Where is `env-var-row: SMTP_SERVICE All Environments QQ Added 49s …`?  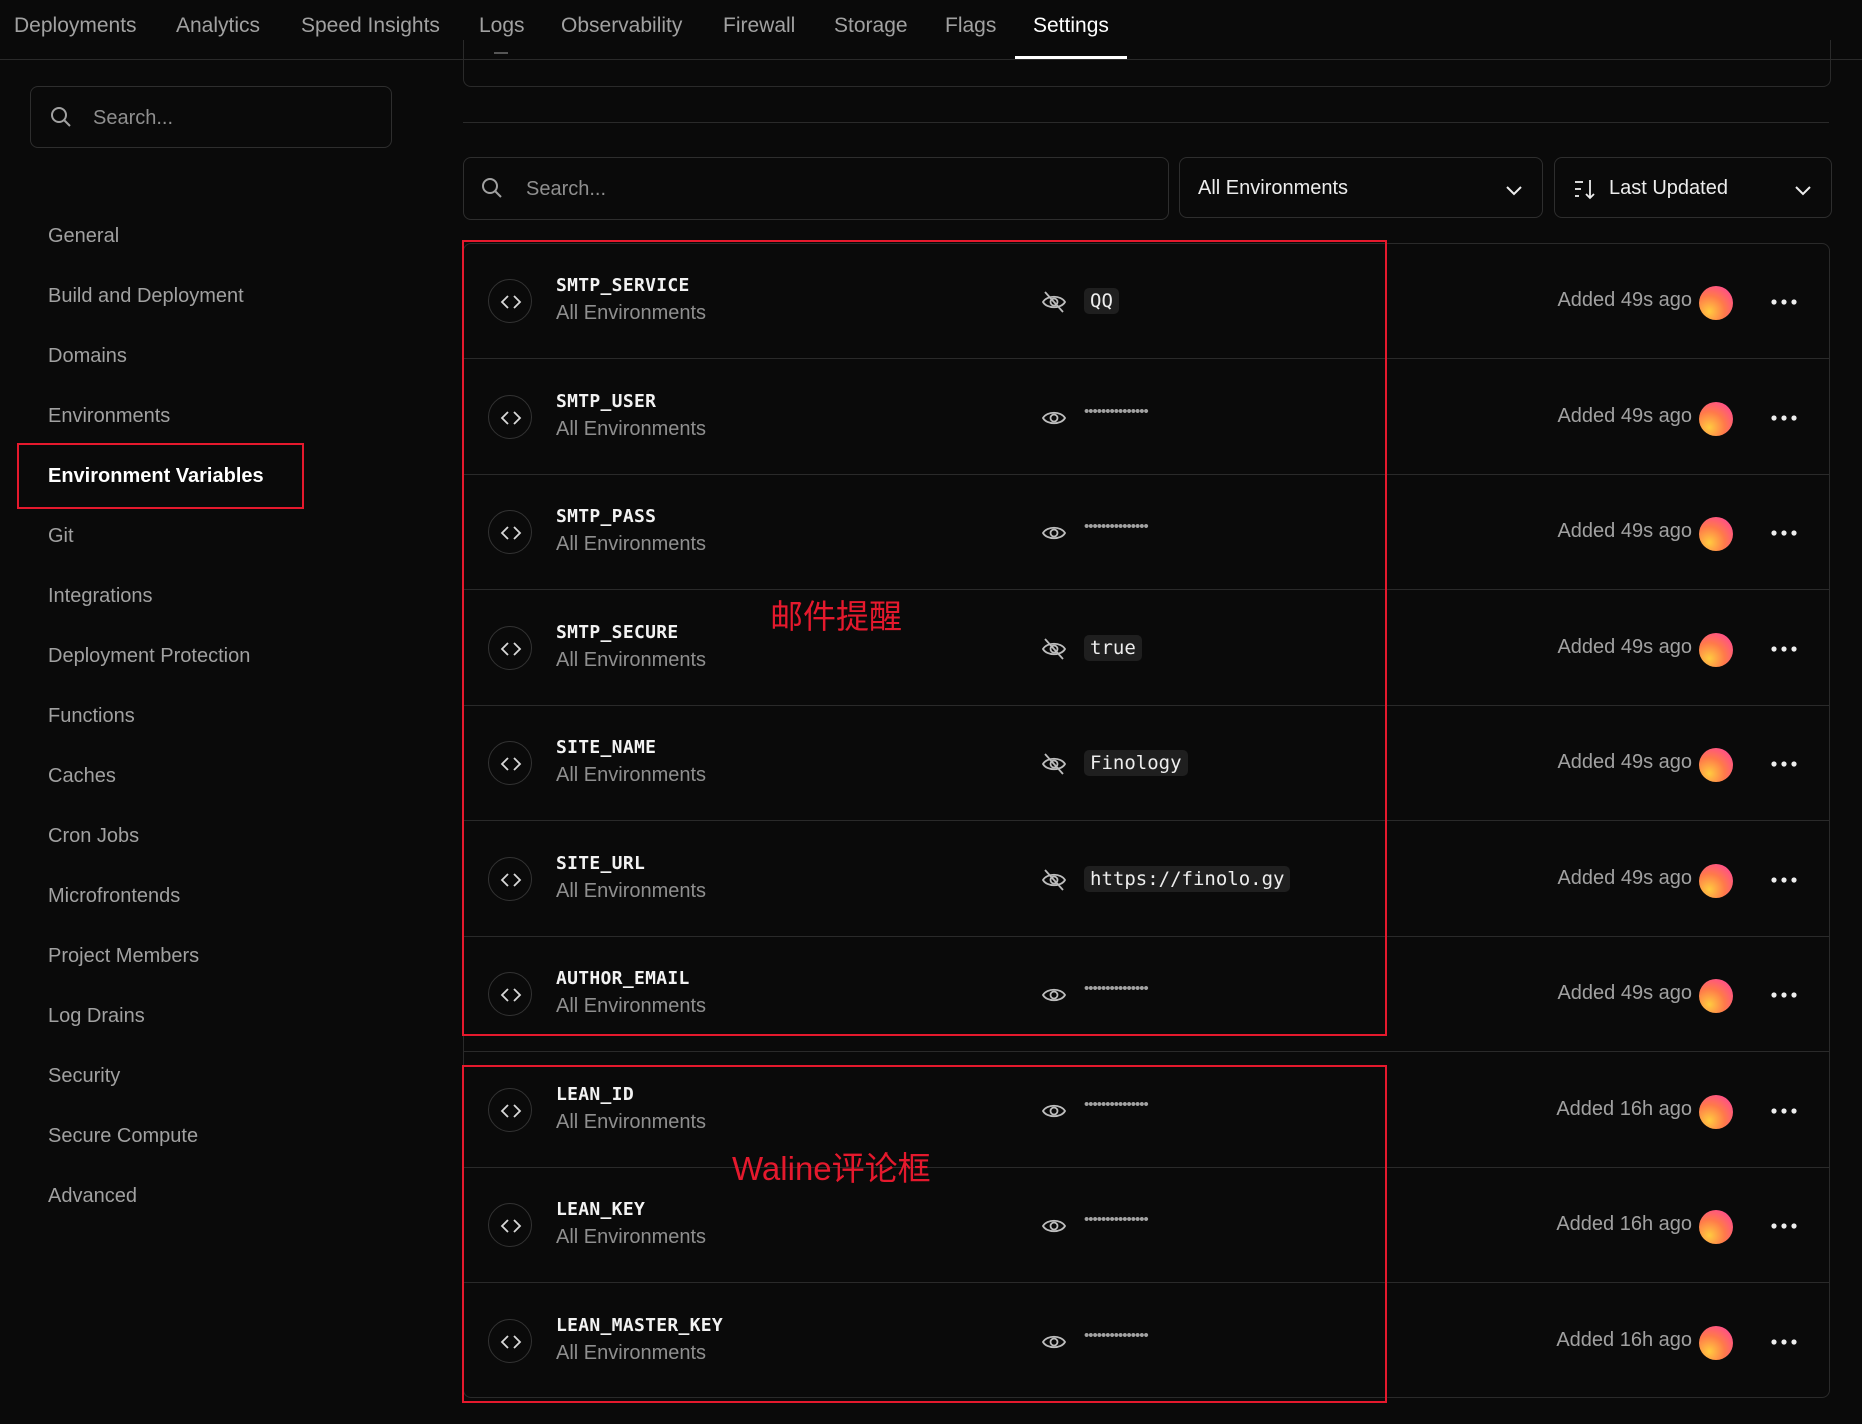
env-var-row: SMTP_SERVICE All Environments QQ Added 49s … is located at coordinates (1146, 301).